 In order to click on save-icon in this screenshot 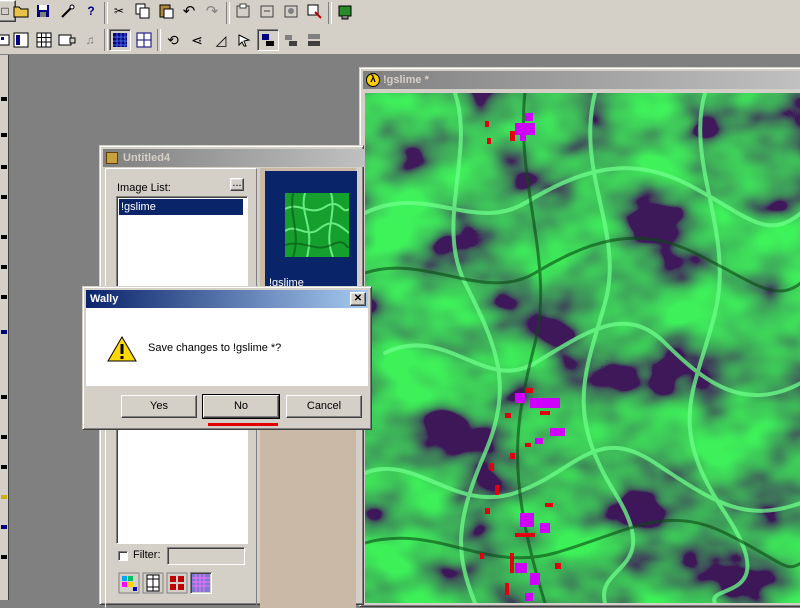, I will do `click(43, 11)`.